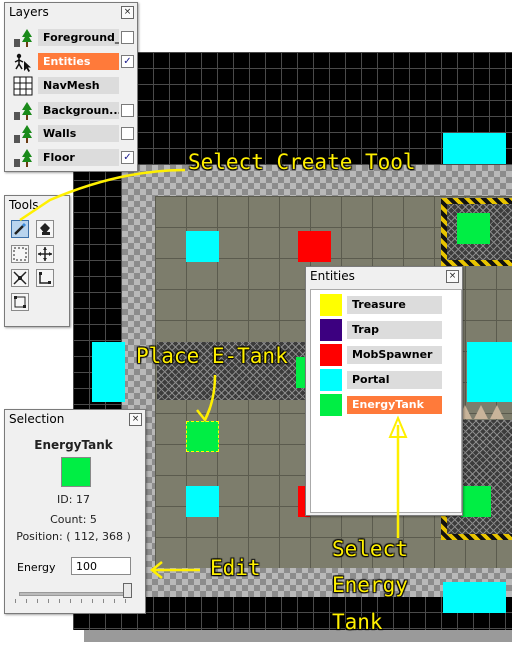 The image size is (512, 662). I want to click on layer-name: NavMesh, so click(78, 85).